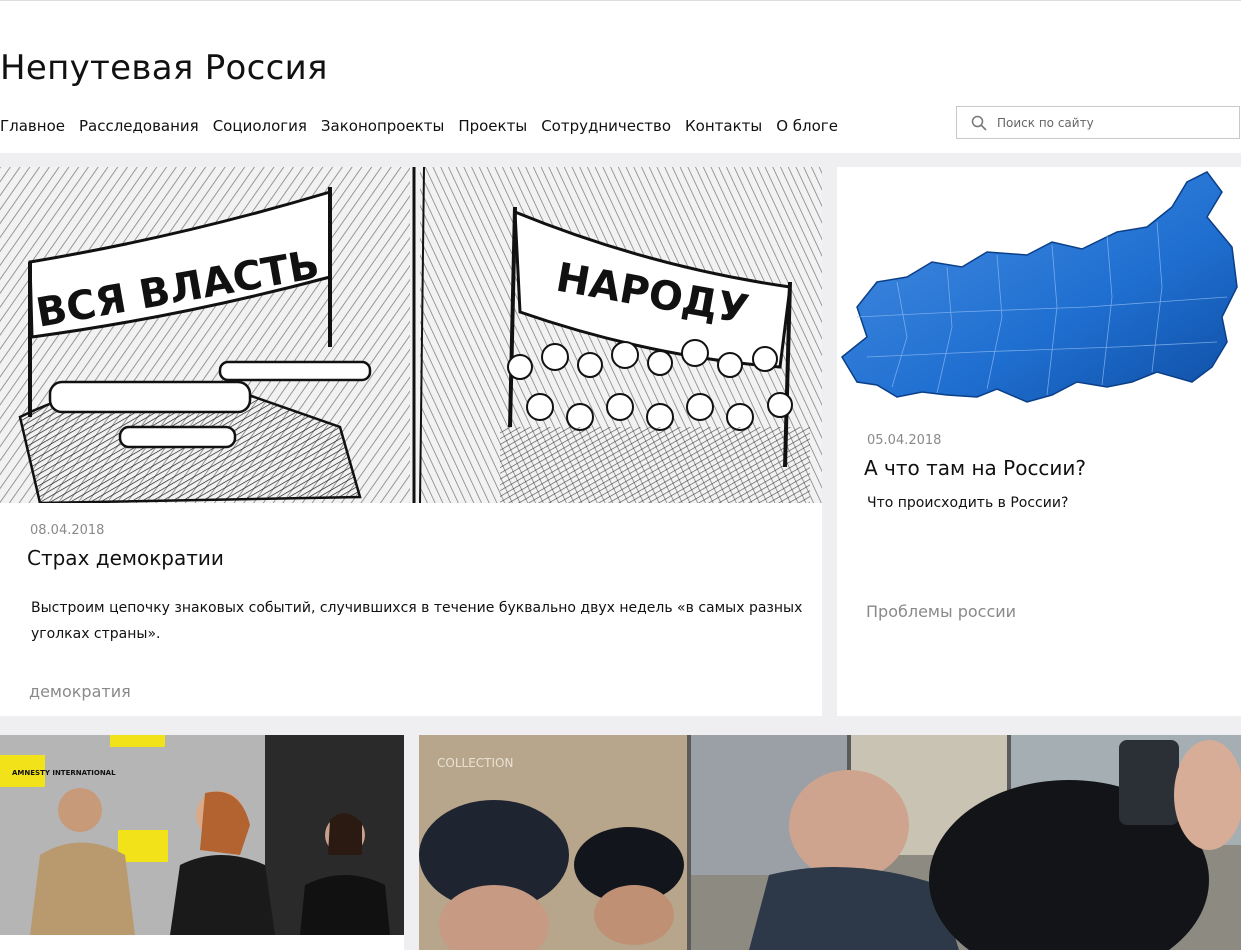  I want to click on nav-item-about: О блоге, so click(807, 126).